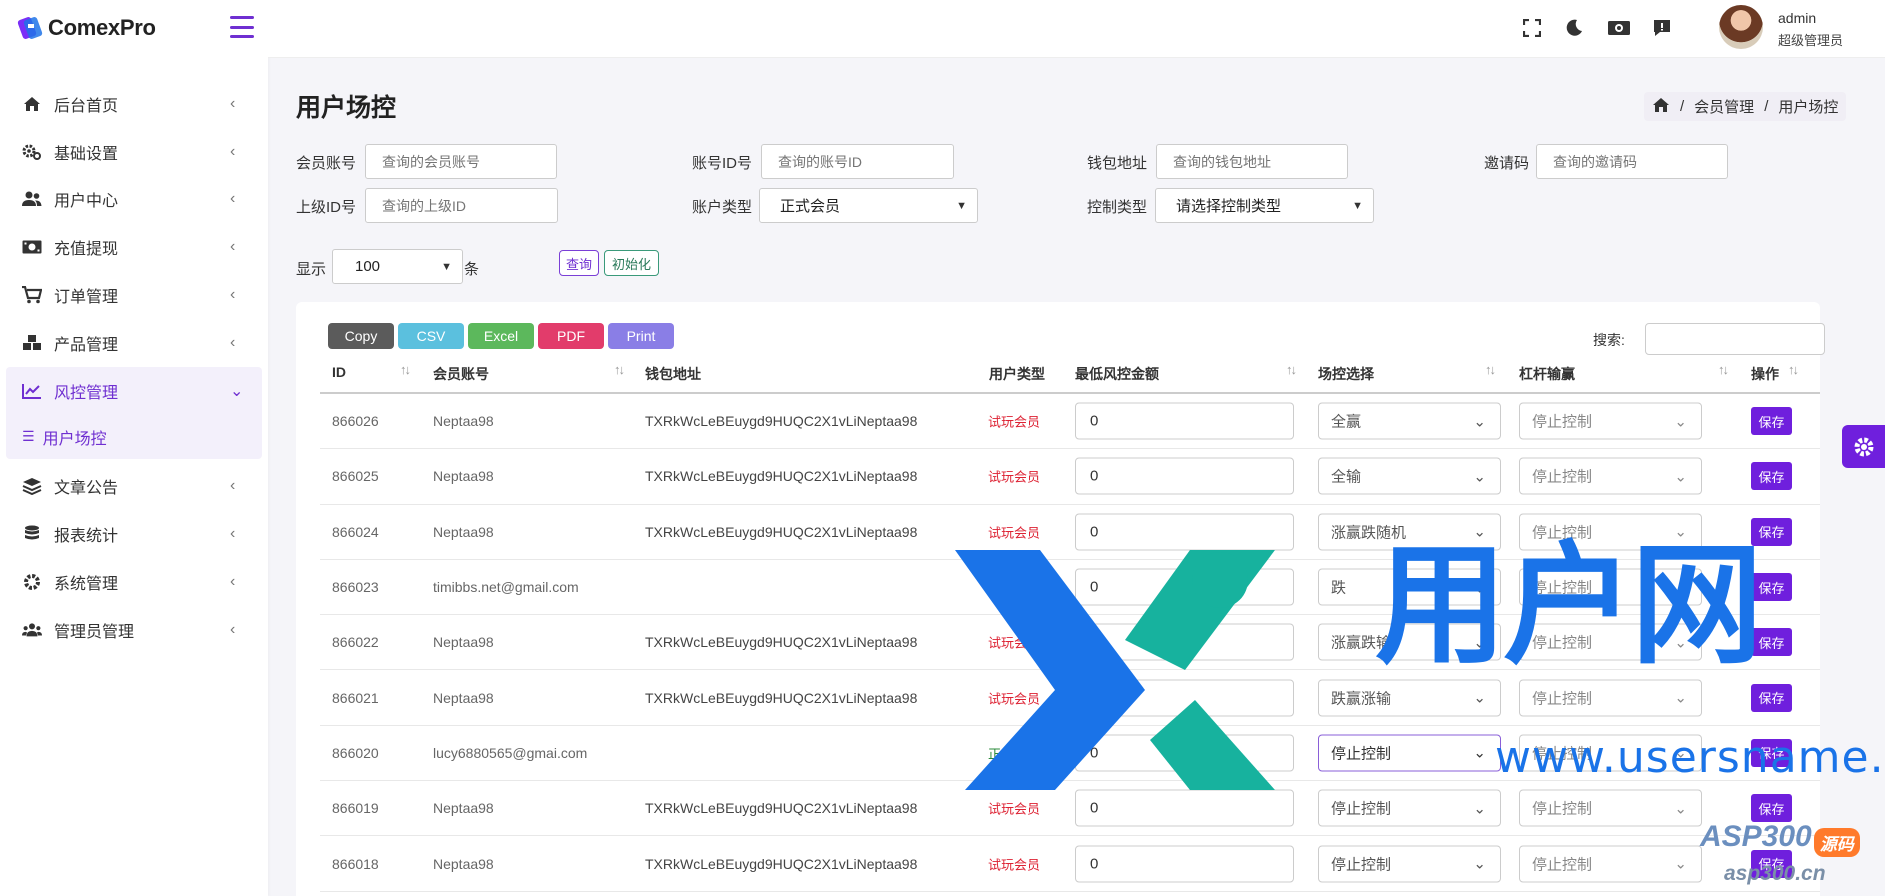  What do you see at coordinates (1409, 532) in the screenshot?
I see `field-control-select: 涨赢跌随机 ⌄` at bounding box center [1409, 532].